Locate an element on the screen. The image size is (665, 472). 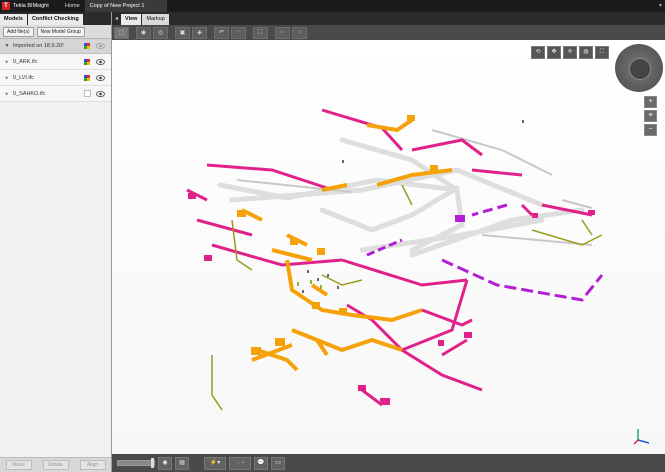
hide-icon: ◎ is located at coordinates (160, 32).